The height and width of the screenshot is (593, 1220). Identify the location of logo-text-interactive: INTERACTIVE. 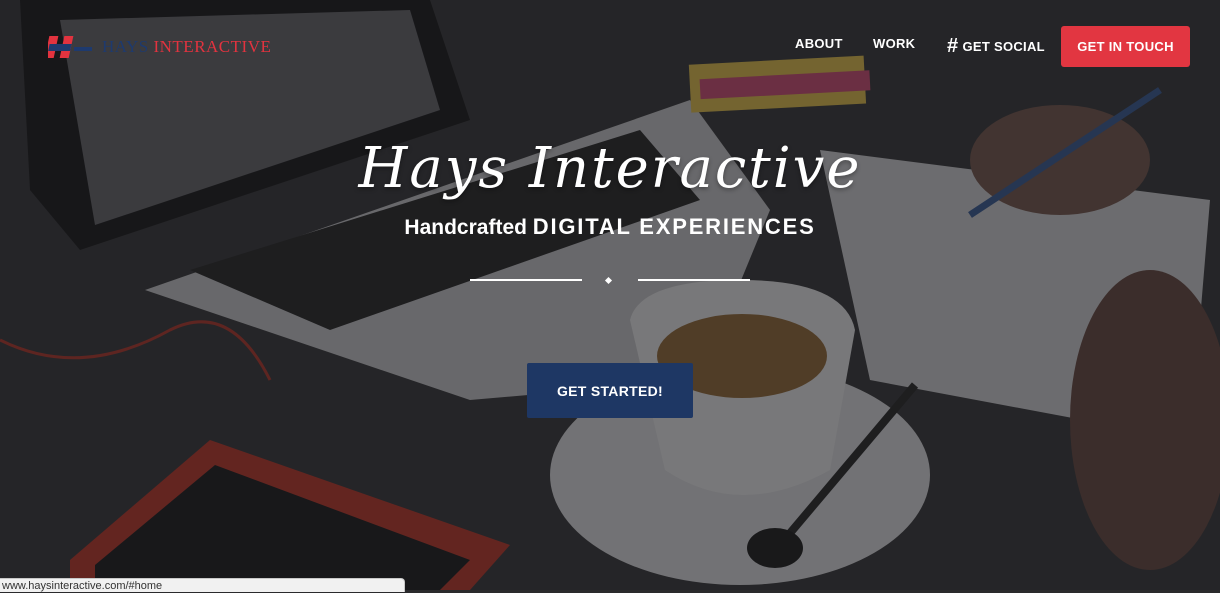
(212, 46).